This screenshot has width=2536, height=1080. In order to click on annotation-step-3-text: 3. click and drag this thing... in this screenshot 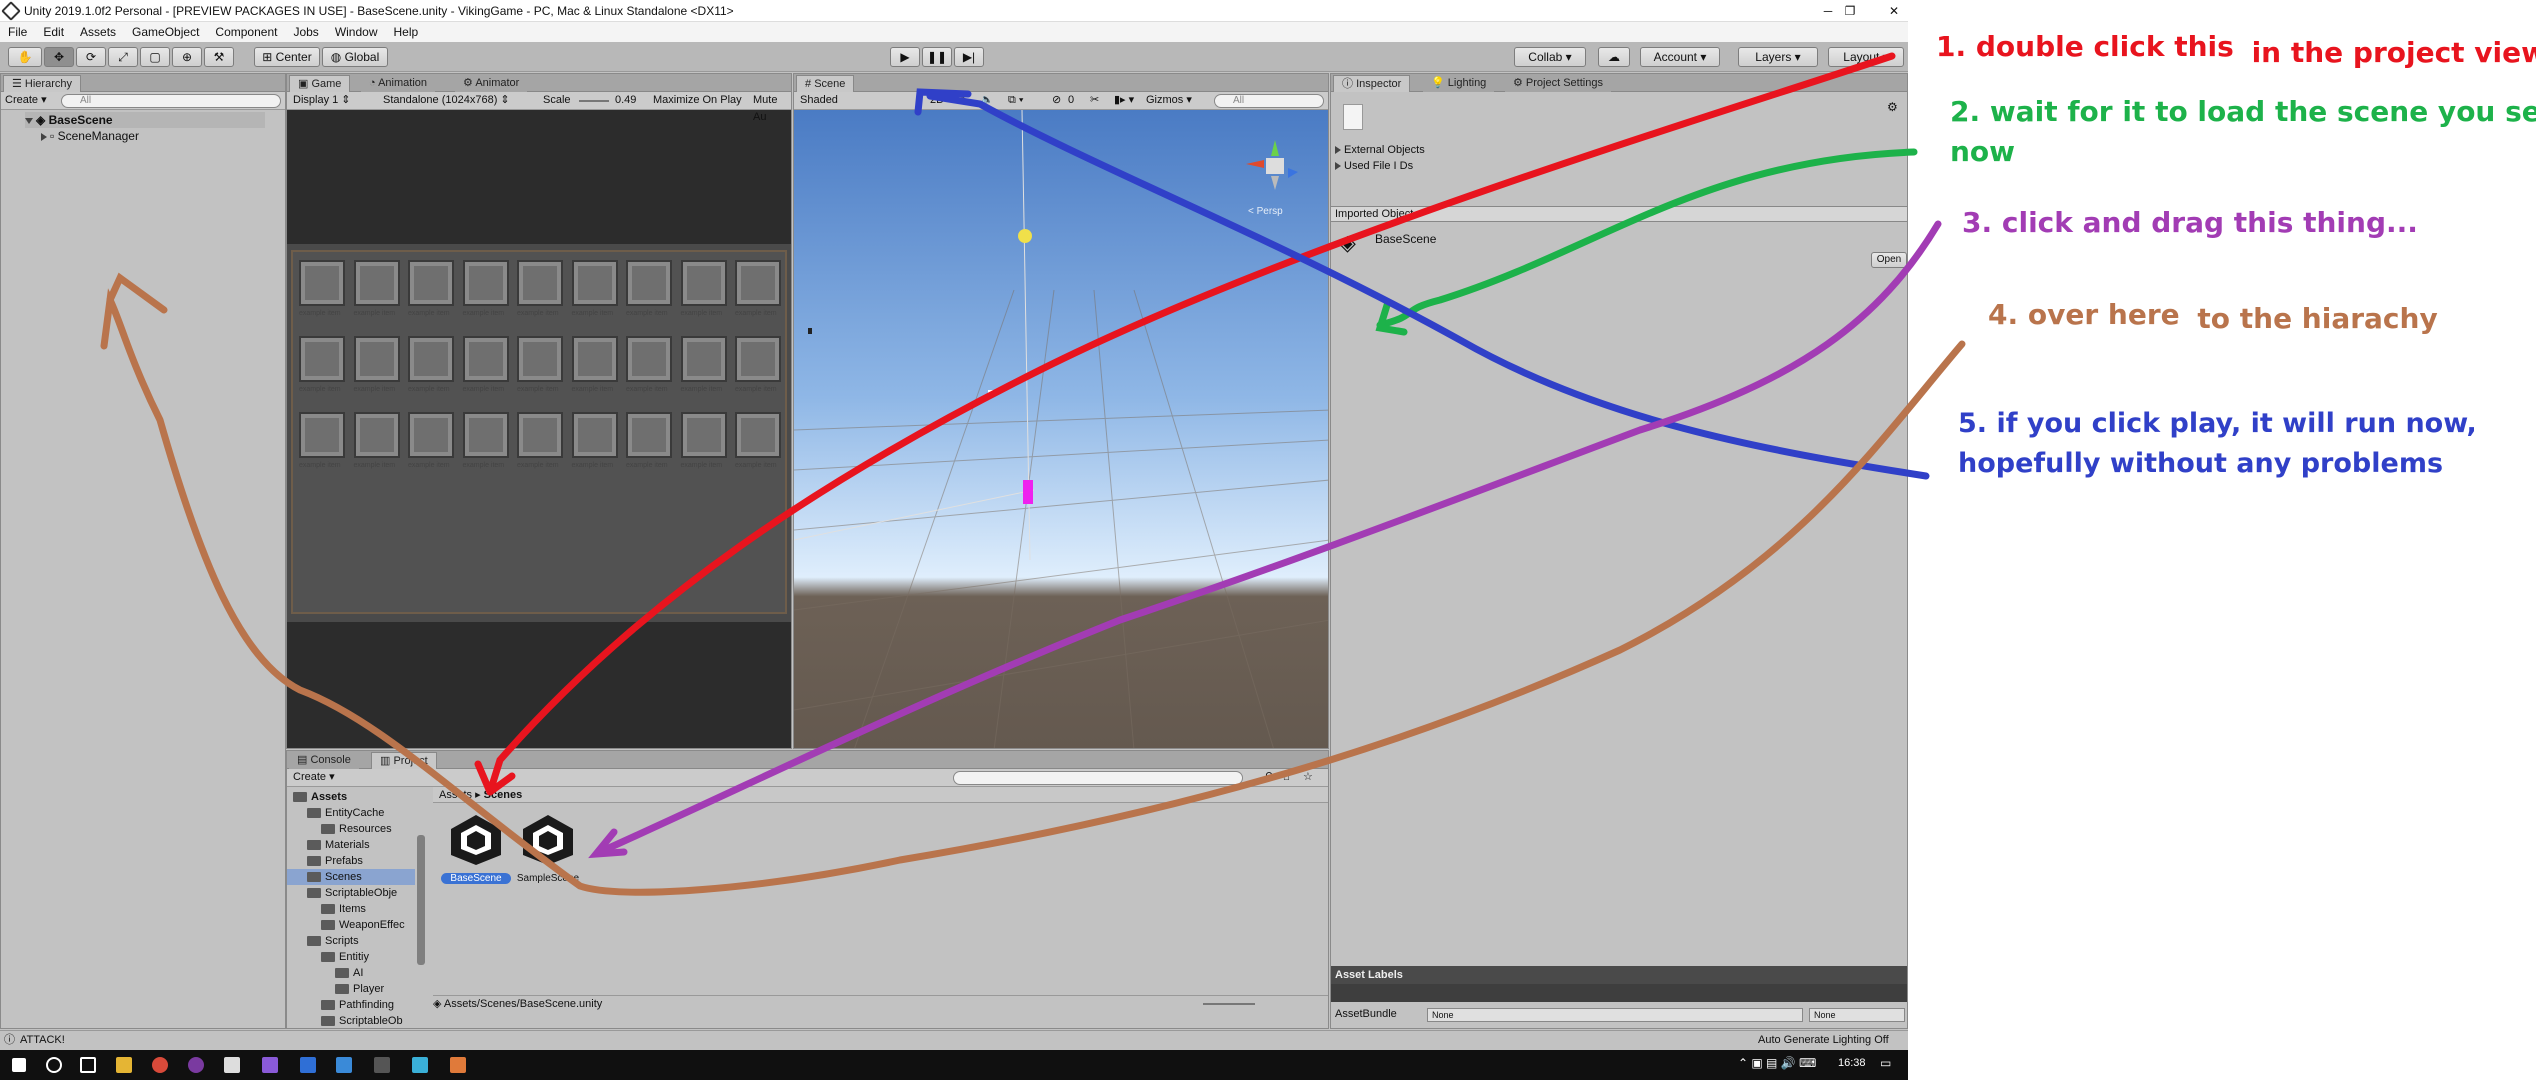, I will do `click(2190, 222)`.